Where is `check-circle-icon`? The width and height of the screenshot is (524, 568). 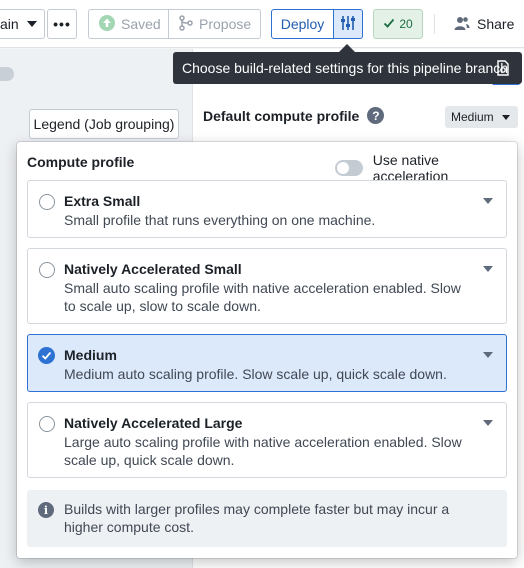
check-circle-icon is located at coordinates (46, 355).